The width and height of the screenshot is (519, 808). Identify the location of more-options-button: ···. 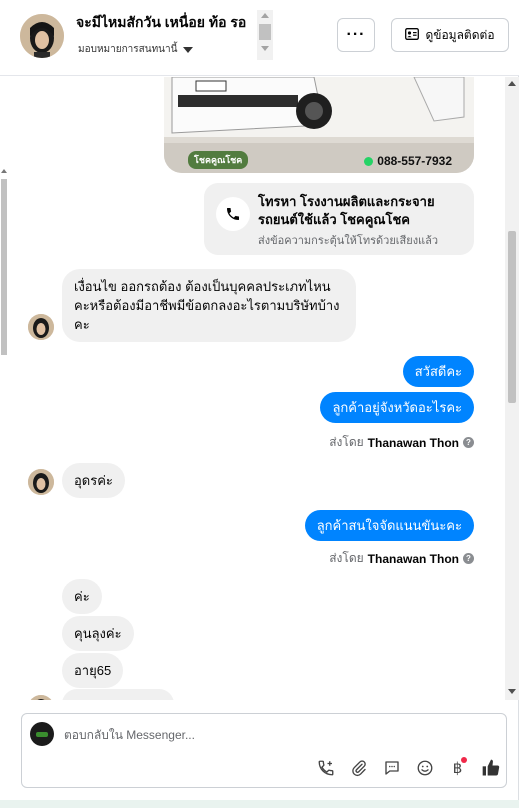
(356, 35).